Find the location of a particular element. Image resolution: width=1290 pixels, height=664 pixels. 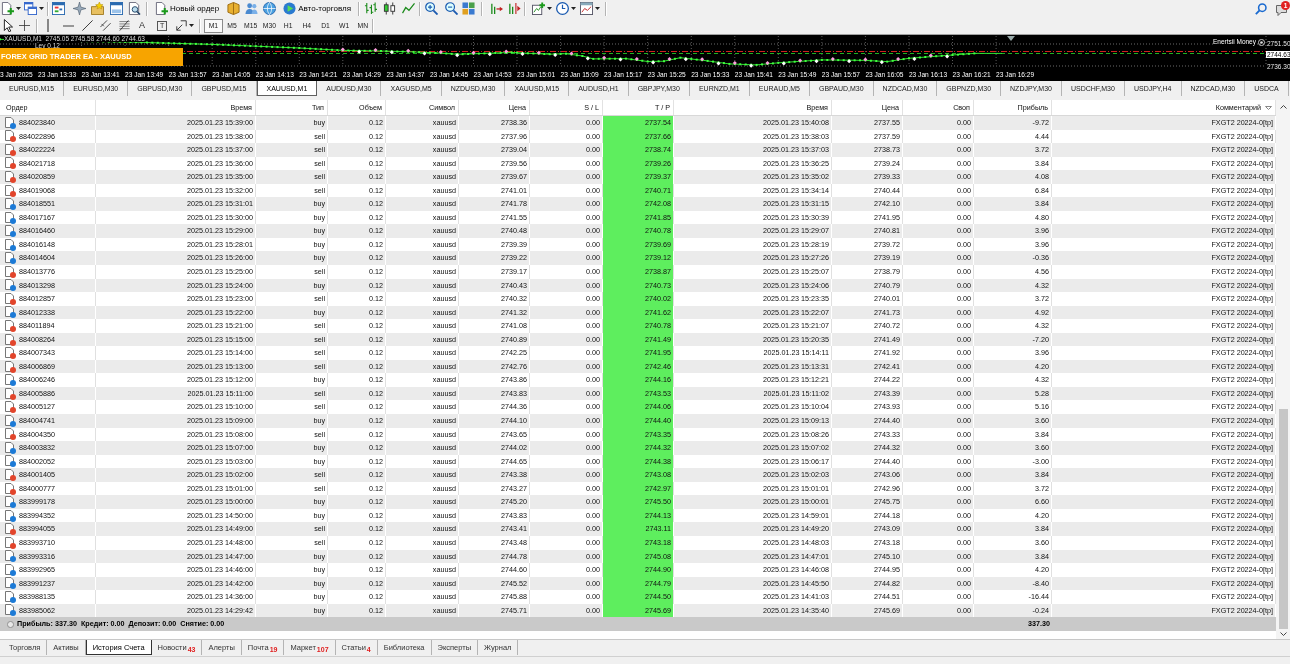

parallel-lines-icon is located at coordinates (105, 25).